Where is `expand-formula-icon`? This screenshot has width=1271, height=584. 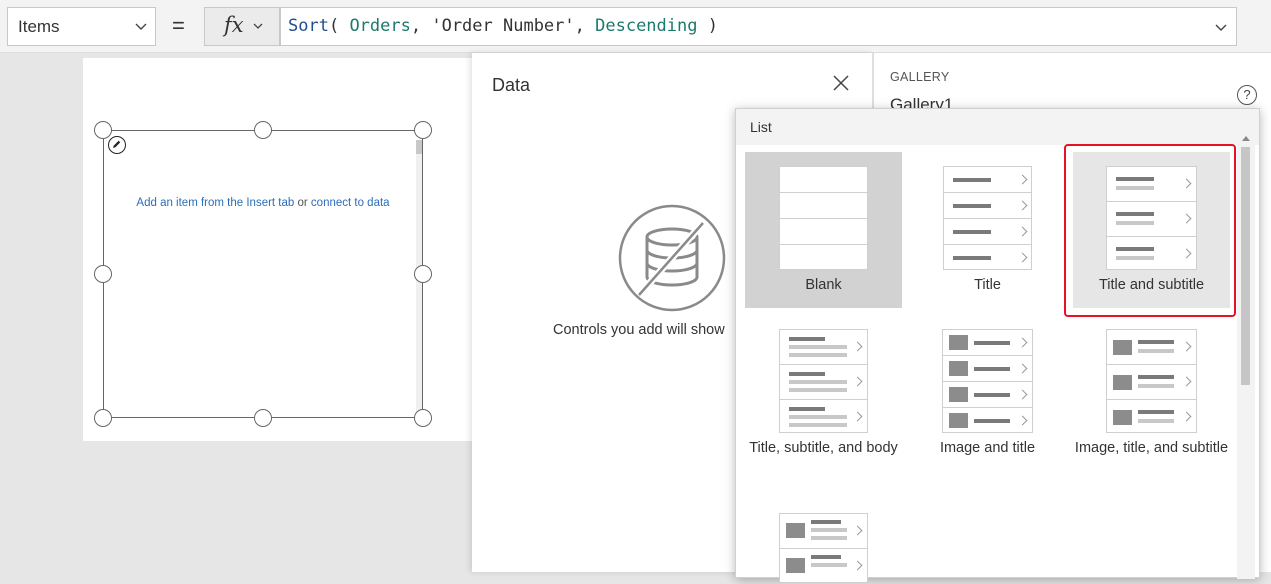
expand-formula-icon is located at coordinates (1221, 27).